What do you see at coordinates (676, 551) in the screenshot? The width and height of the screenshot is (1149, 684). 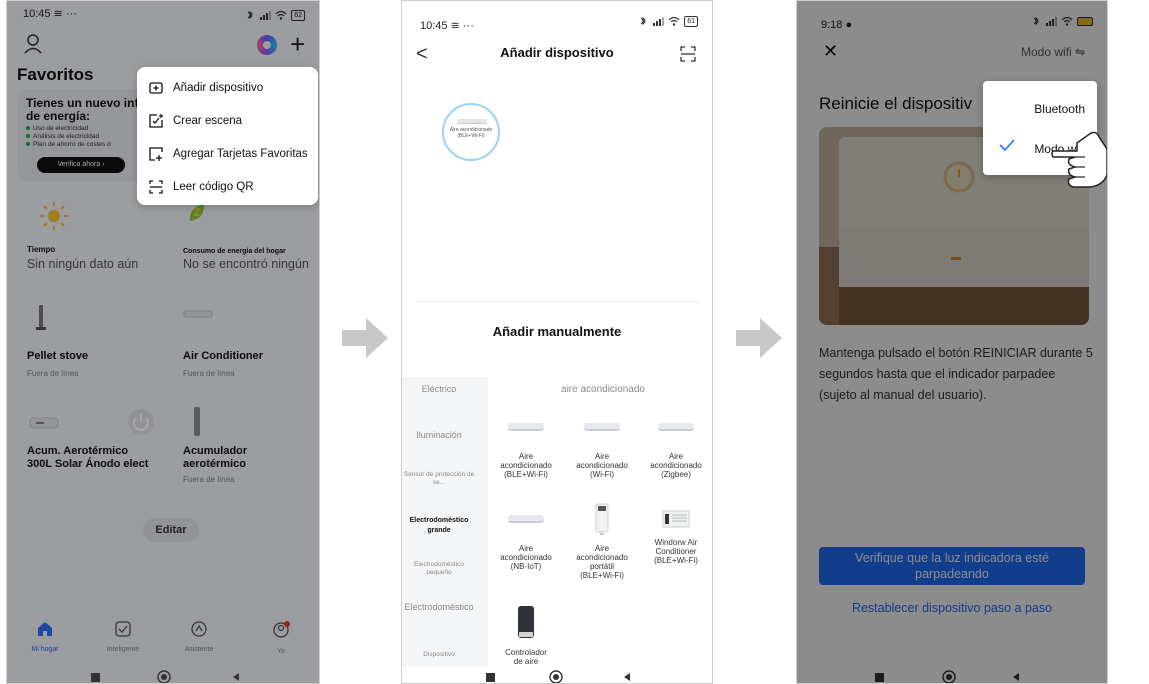 I see `device-tile-line: Conditioner` at bounding box center [676, 551].